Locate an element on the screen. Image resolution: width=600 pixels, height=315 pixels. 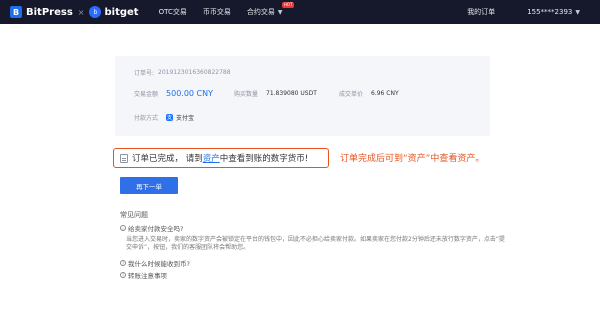
notice-prefix: 订单已完成， 请到 is located at coordinates (167, 159).